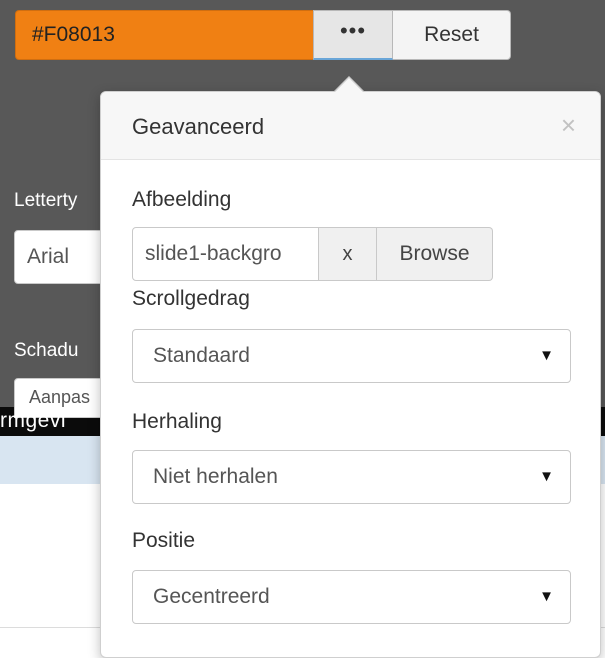 This screenshot has width=605, height=658. Describe the element at coordinates (225, 254) in the screenshot. I see `image-path-input: slide1-backgro` at that location.